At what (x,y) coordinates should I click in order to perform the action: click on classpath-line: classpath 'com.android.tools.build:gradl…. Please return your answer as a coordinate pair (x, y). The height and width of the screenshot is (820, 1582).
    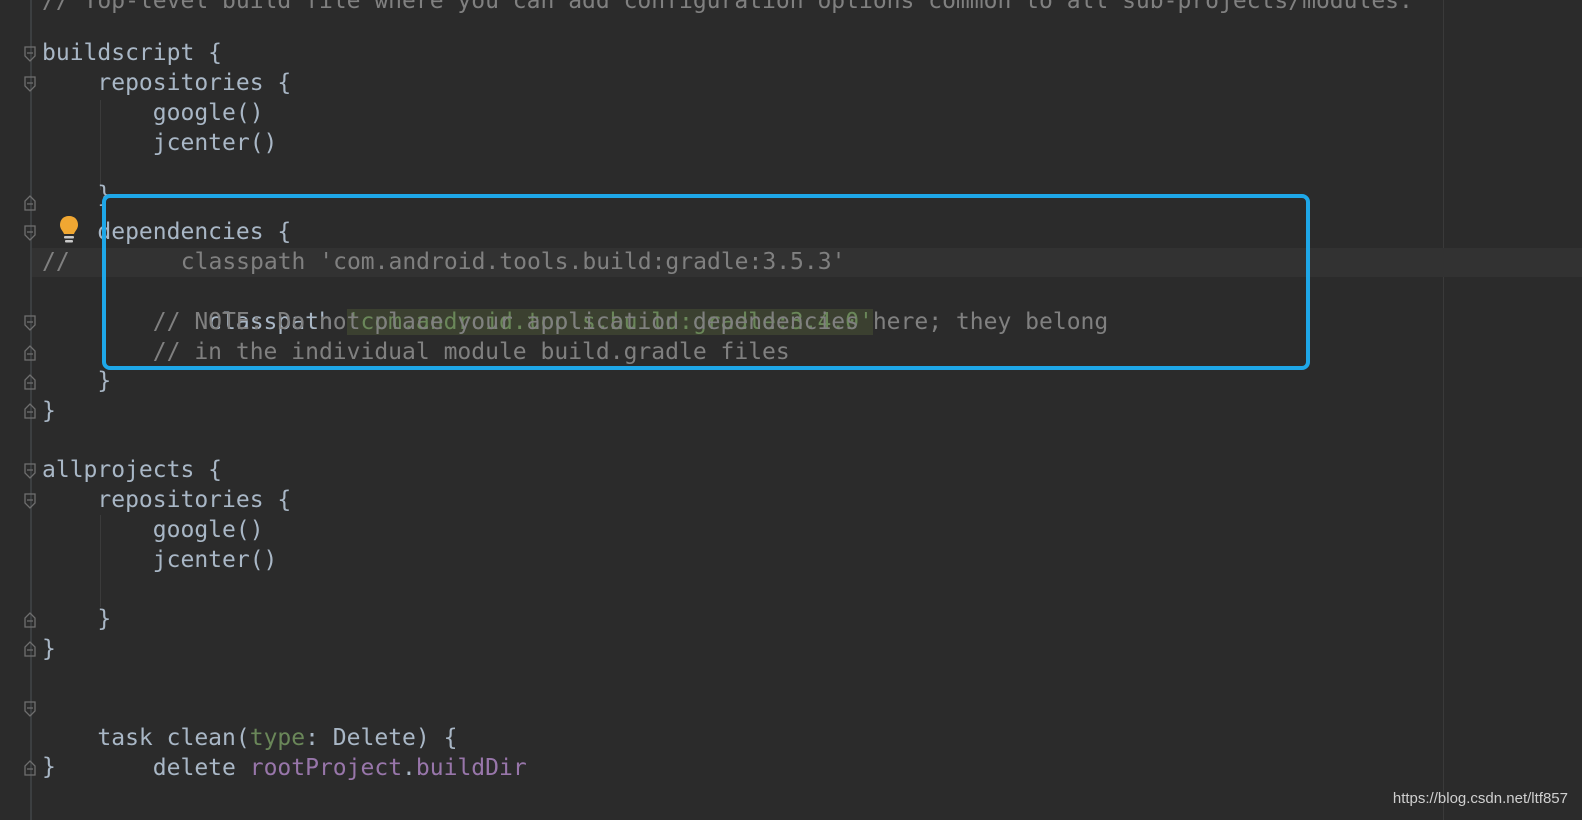
    Looking at the image, I should click on (457, 306).